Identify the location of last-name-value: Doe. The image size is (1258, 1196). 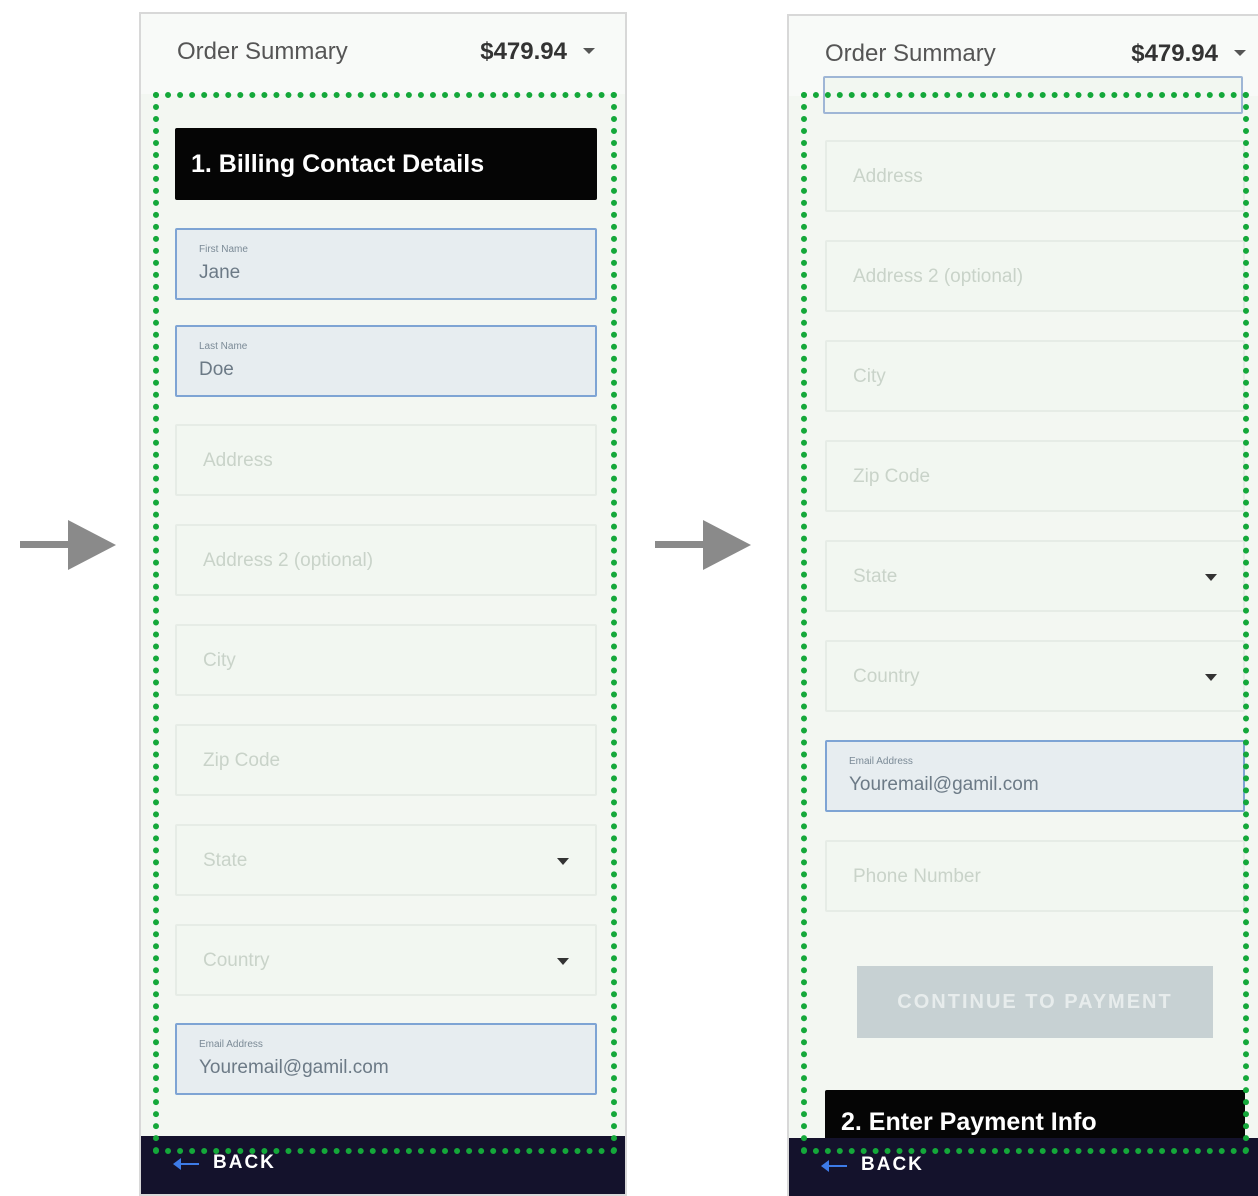
(216, 369).